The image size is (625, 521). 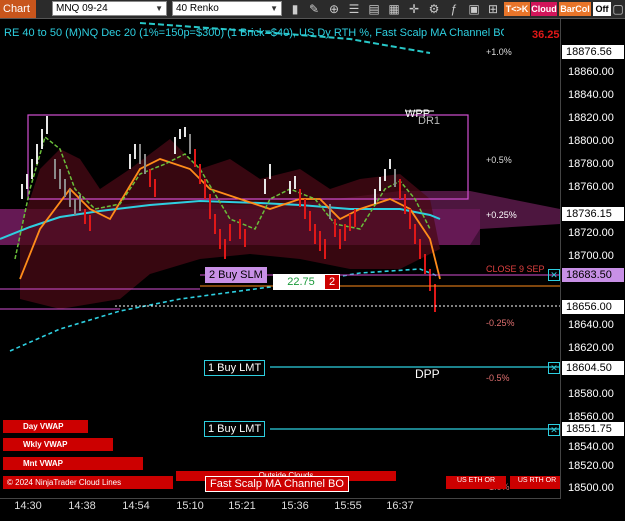 What do you see at coordinates (332, 282) in the screenshot?
I see `buy-slm-order-qty: 2` at bounding box center [332, 282].